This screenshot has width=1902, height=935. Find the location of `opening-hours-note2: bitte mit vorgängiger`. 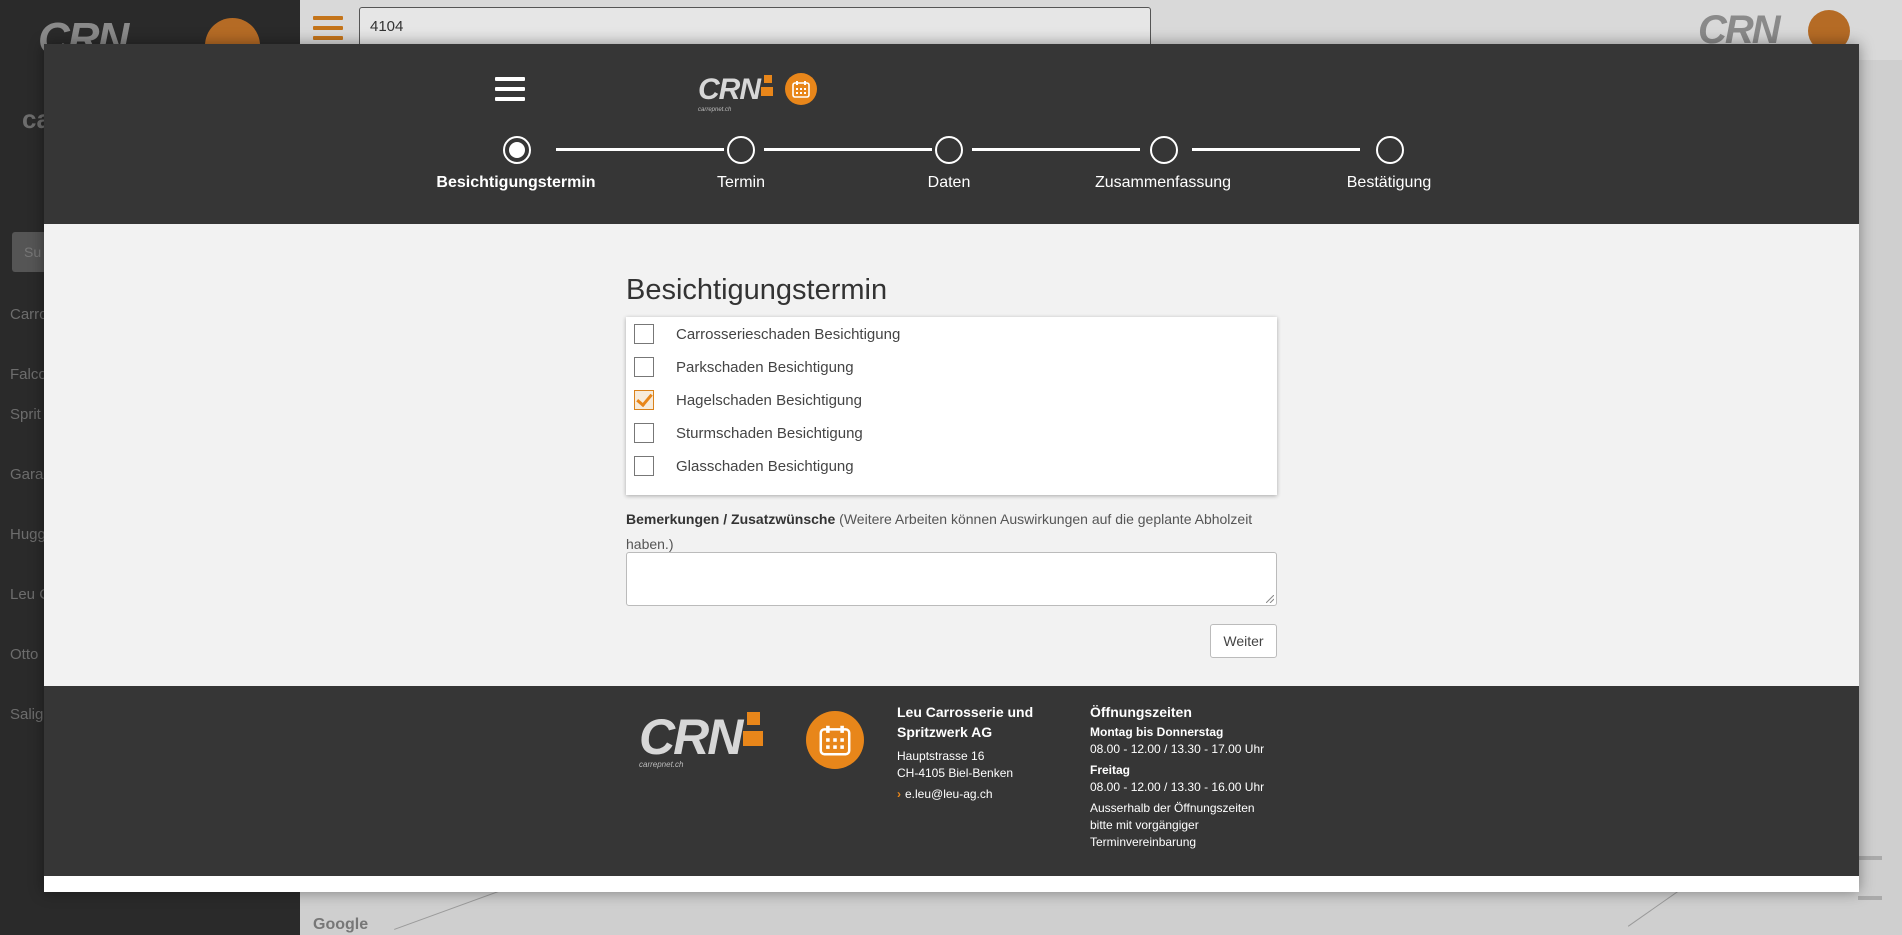

opening-hours-note2: bitte mit vorgängiger is located at coordinates (1144, 825).